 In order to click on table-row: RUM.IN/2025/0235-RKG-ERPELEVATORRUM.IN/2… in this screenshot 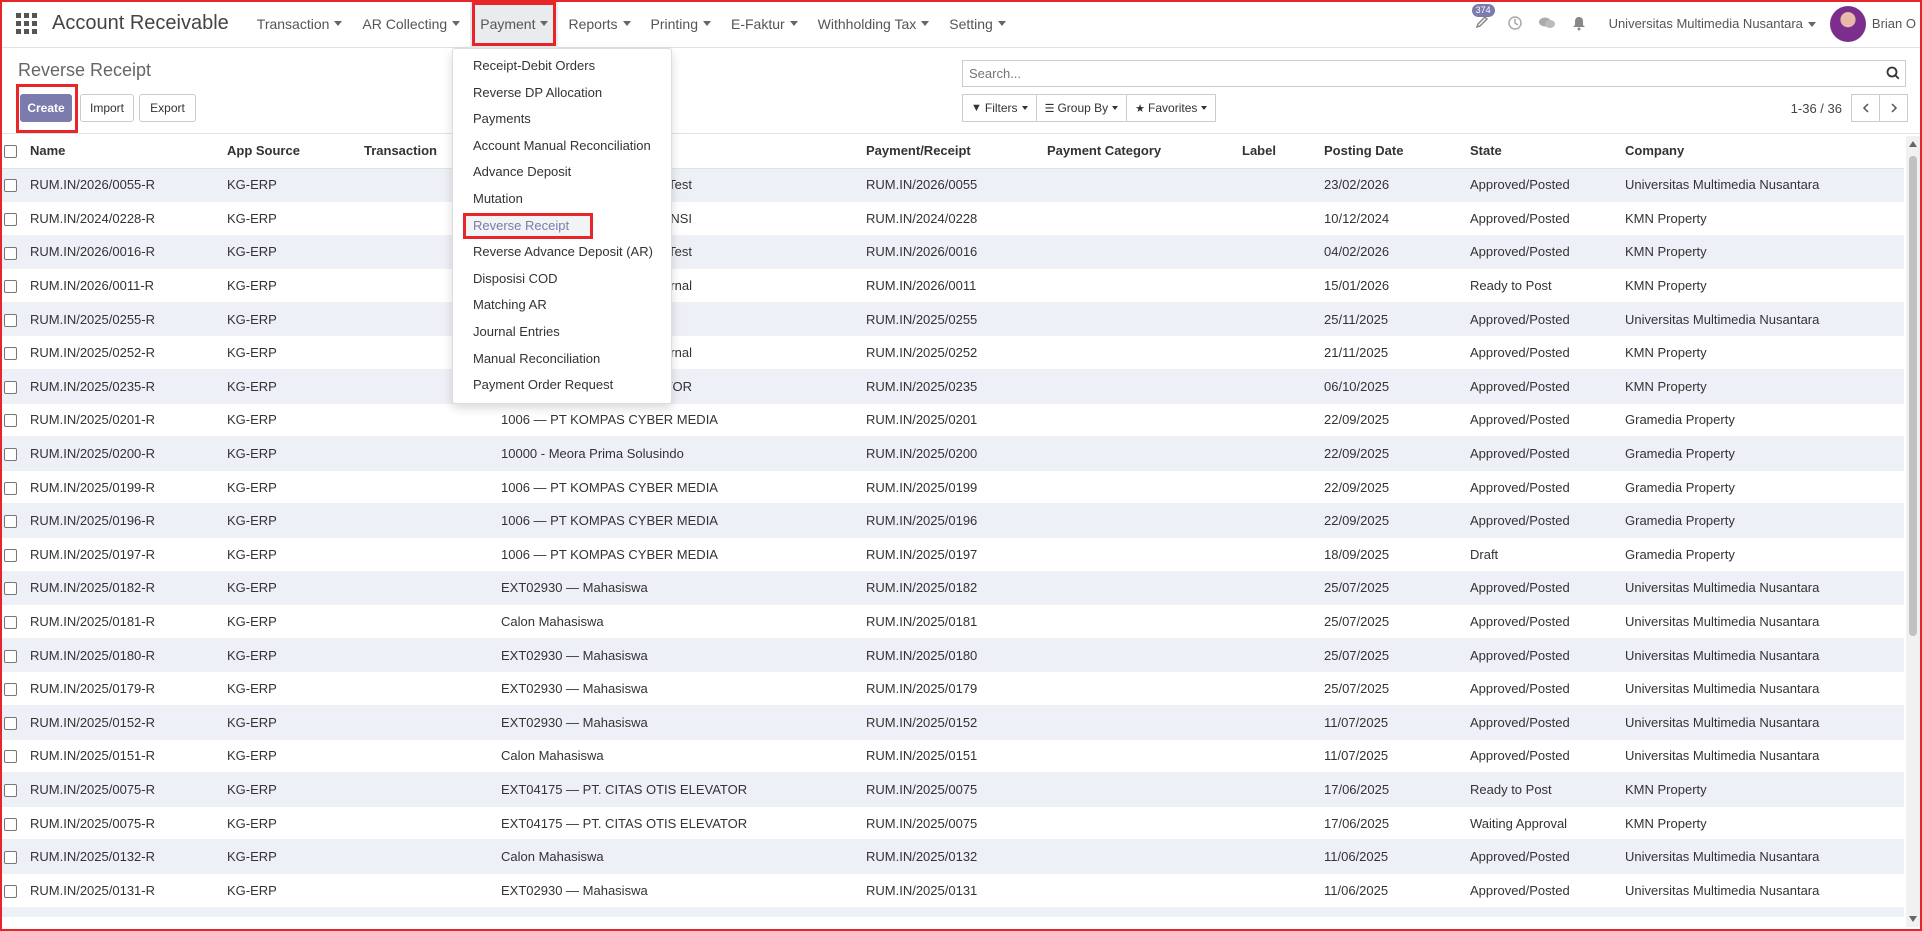, I will do `click(952, 386)`.